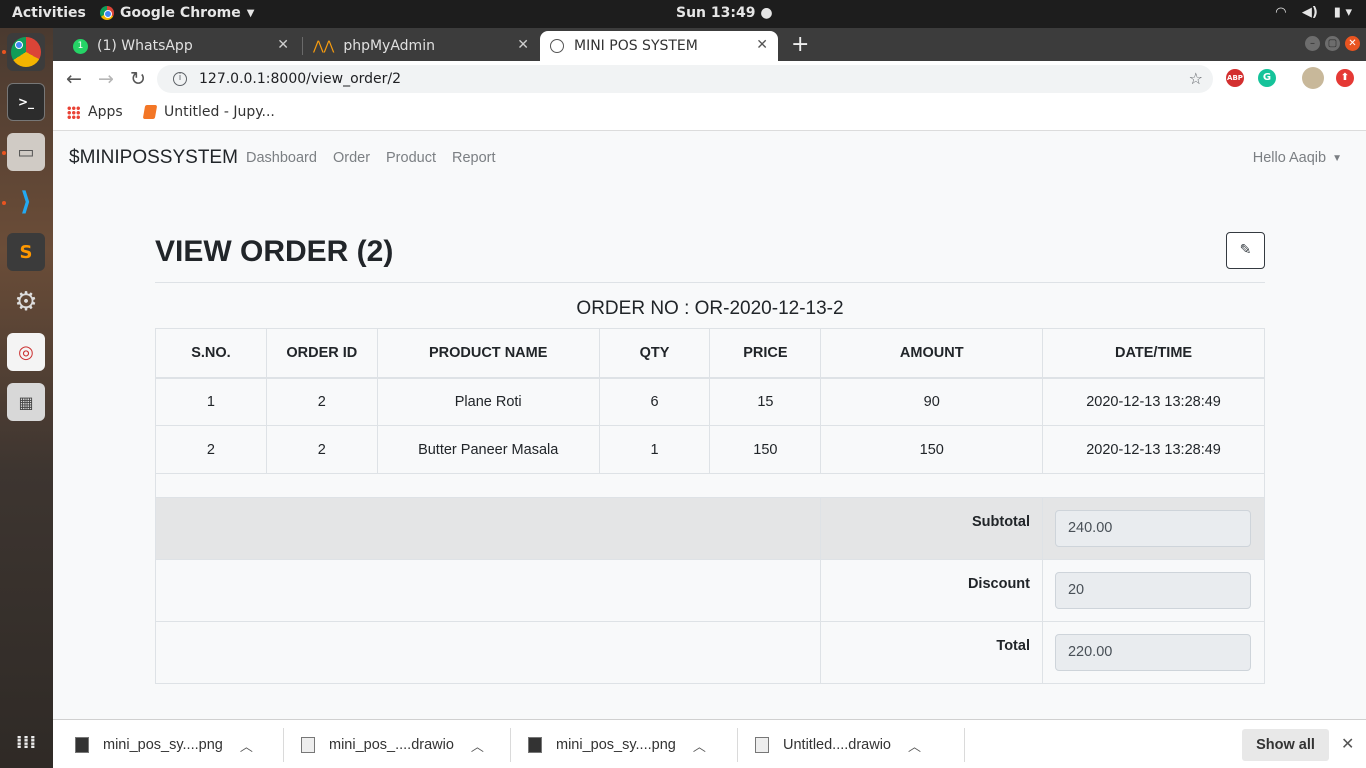 The width and height of the screenshot is (1366, 768). What do you see at coordinates (26, 742) in the screenshot?
I see `show-applications-icon: ⁞⁞⁞` at bounding box center [26, 742].